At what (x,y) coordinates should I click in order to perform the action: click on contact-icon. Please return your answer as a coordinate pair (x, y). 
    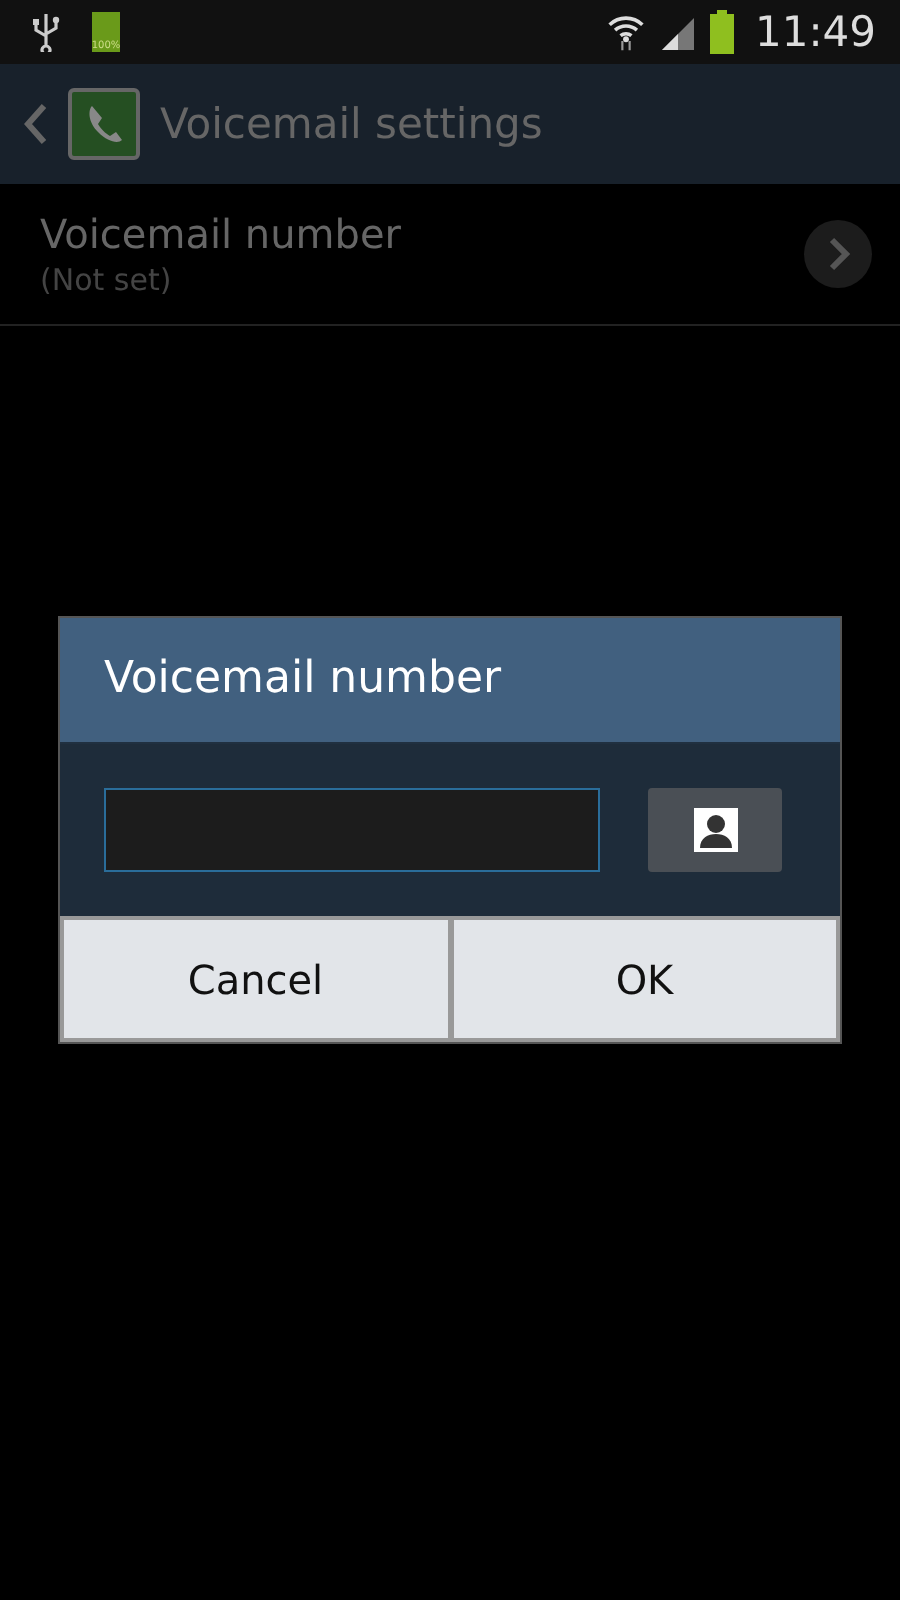
    Looking at the image, I should click on (715, 830).